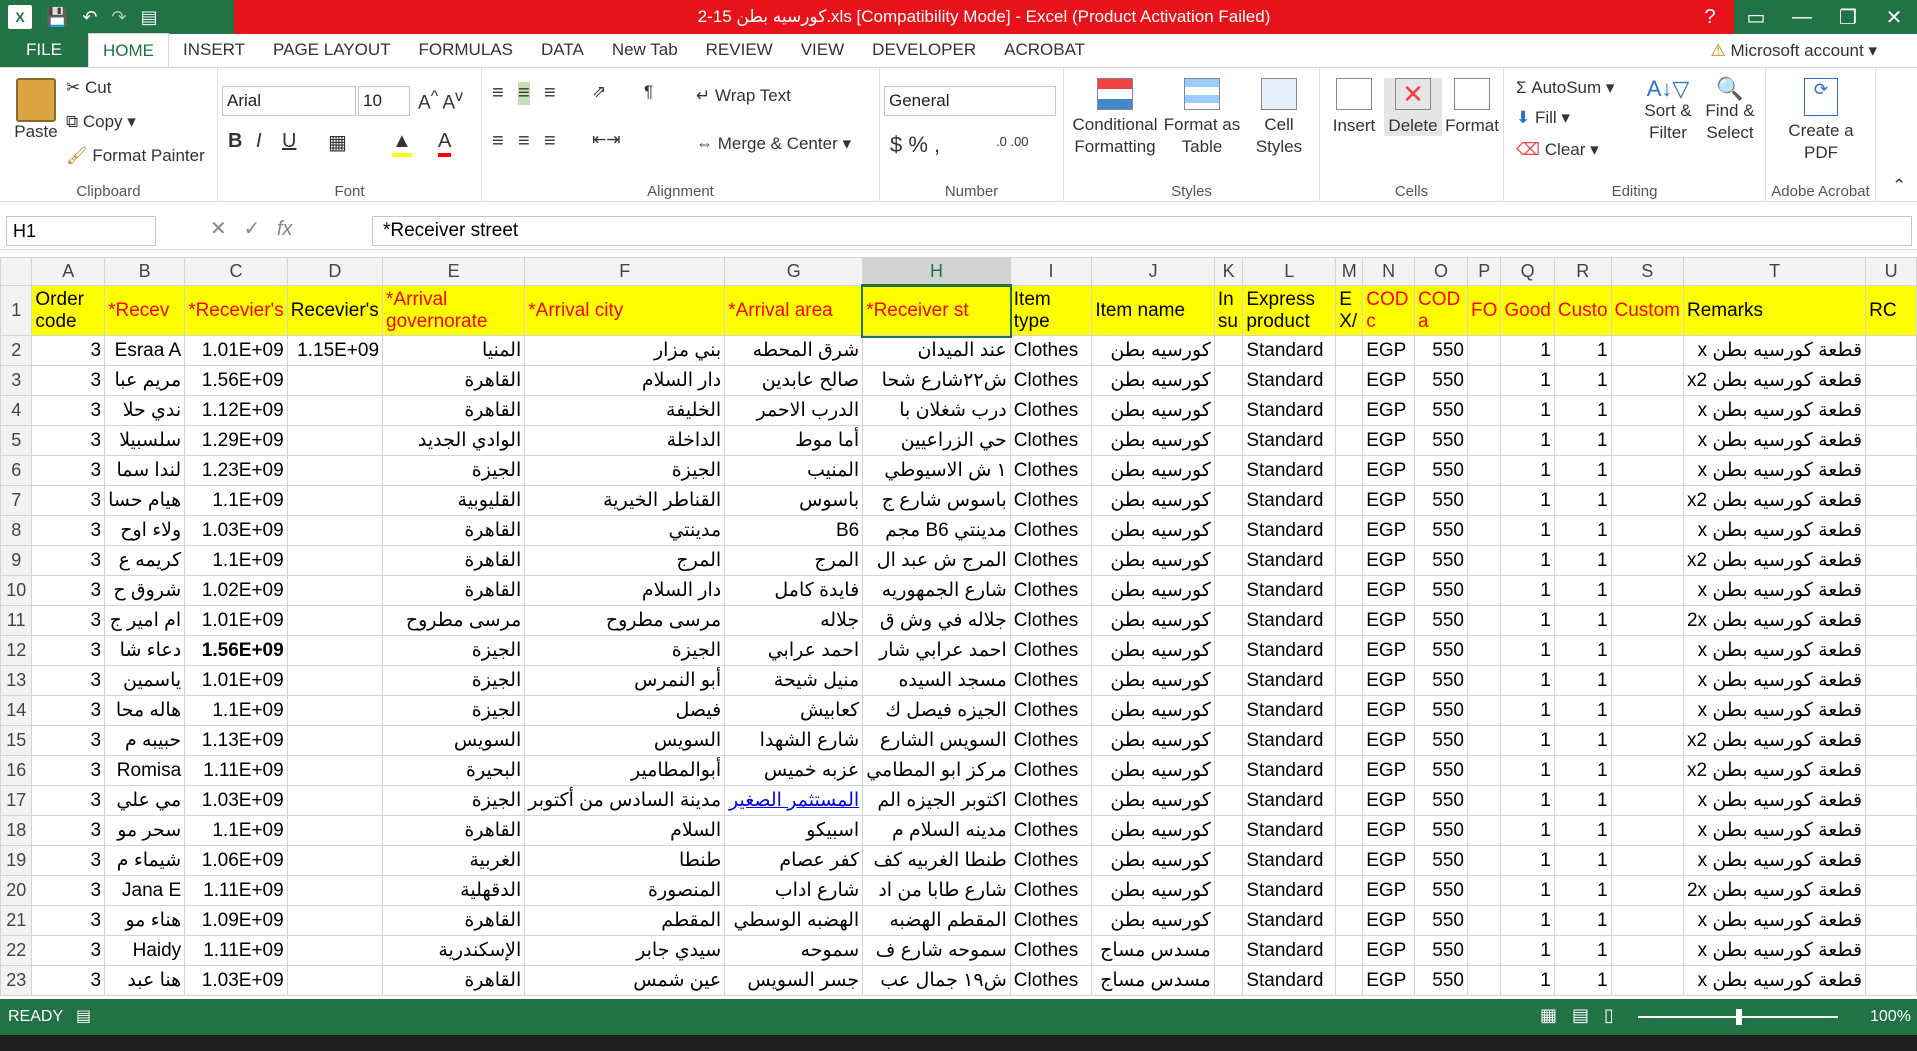 The image size is (1917, 1051). I want to click on table-cell: ياسمين, so click(145, 680).